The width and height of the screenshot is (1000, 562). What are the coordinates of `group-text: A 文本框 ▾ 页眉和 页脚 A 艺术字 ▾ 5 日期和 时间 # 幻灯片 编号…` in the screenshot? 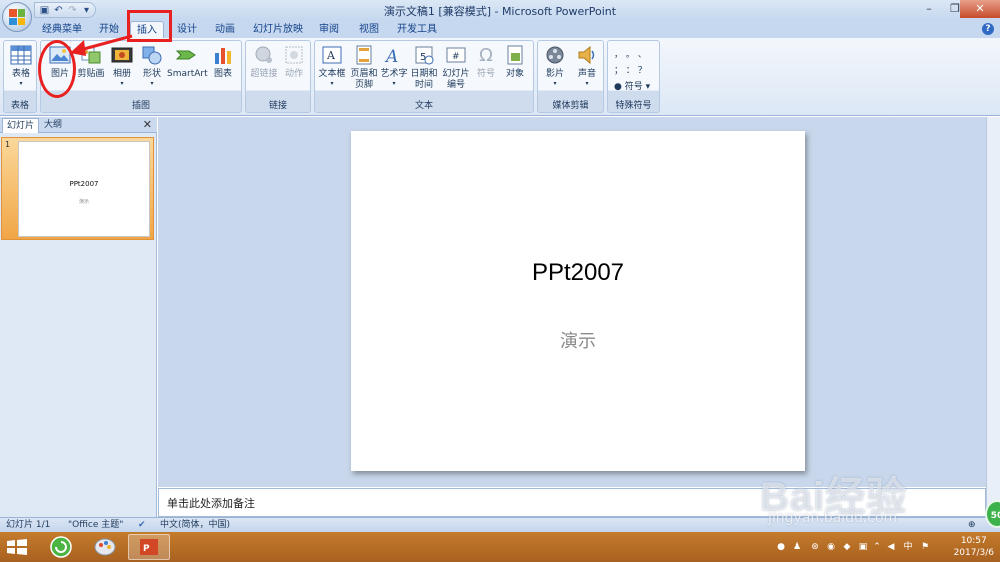 It's located at (424, 76).